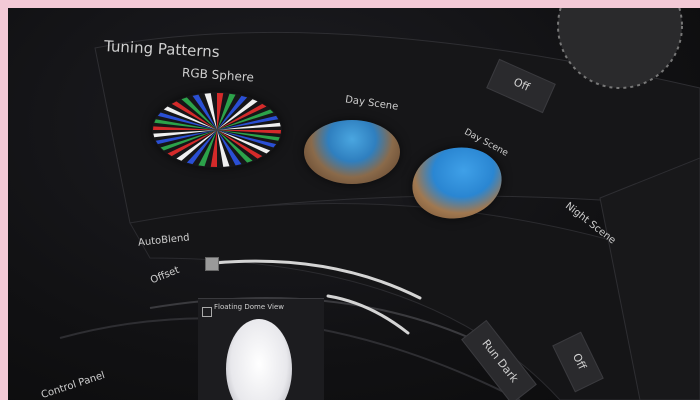 This screenshot has height=400, width=700. Describe the element at coordinates (207, 312) in the screenshot. I see `window-icon` at that location.